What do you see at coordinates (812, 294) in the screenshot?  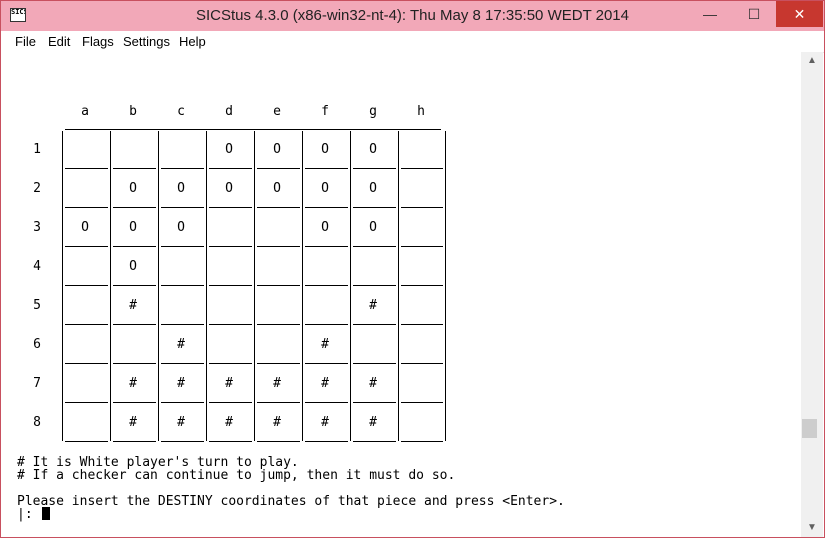 I see `vertical-scrollbar: ▲ ▼` at bounding box center [812, 294].